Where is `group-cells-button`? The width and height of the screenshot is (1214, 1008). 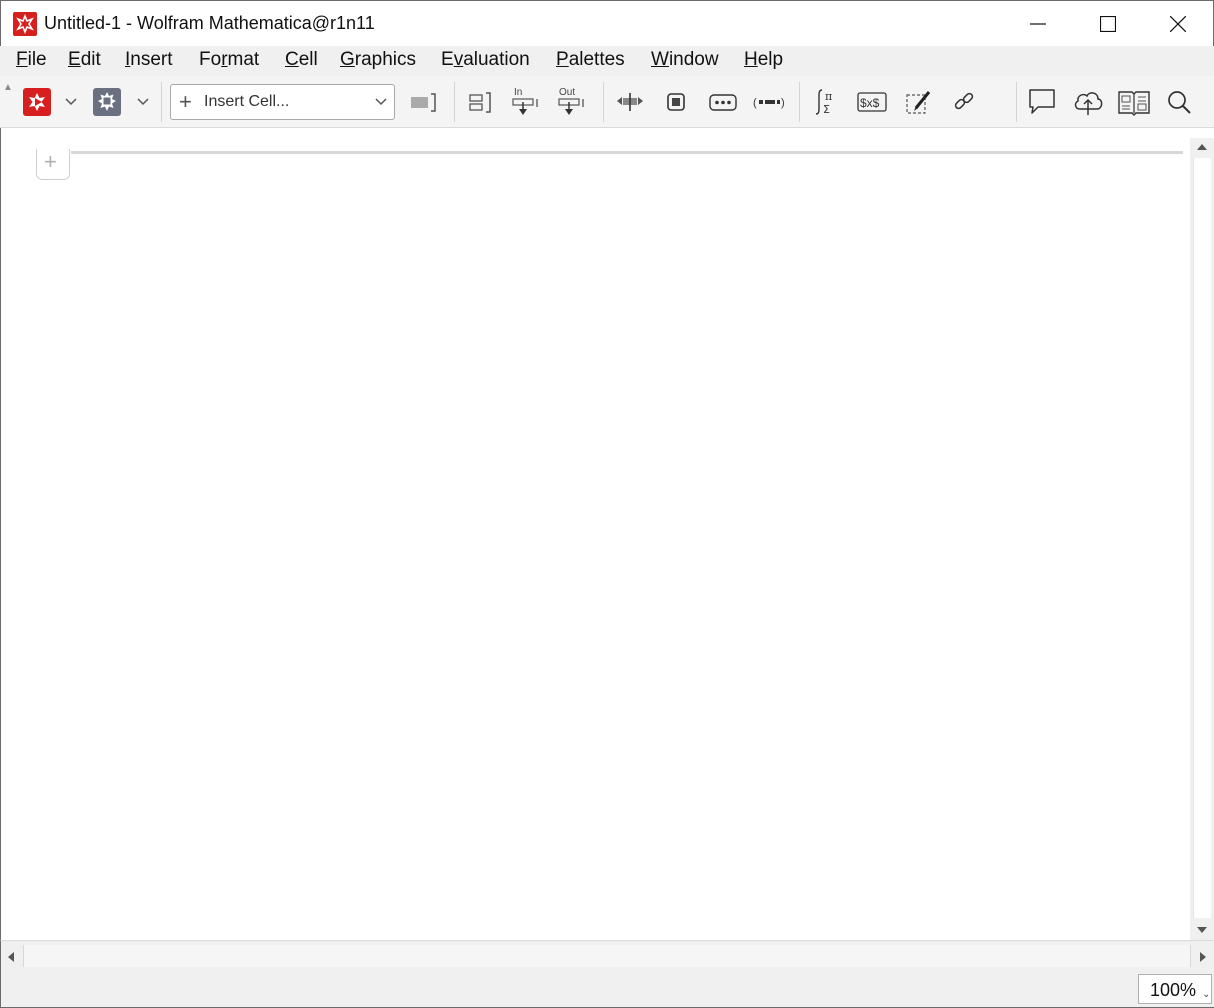 group-cells-button is located at coordinates (481, 102).